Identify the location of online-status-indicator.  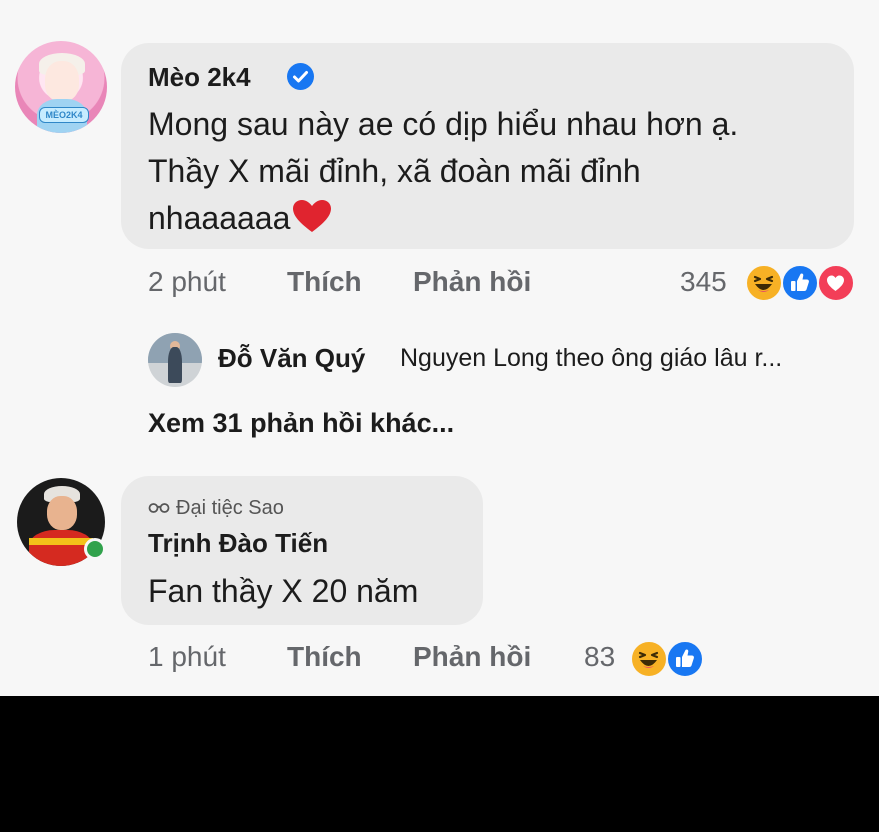
(95, 549).